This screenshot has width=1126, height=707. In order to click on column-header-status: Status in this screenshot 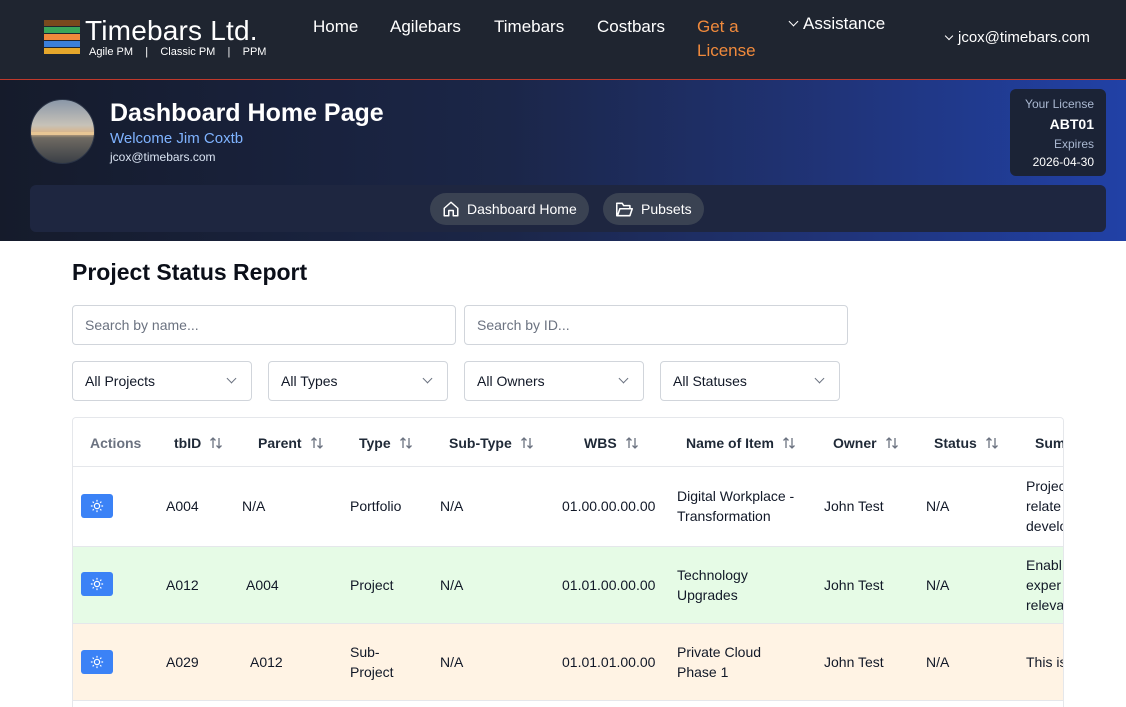, I will do `click(966, 442)`.